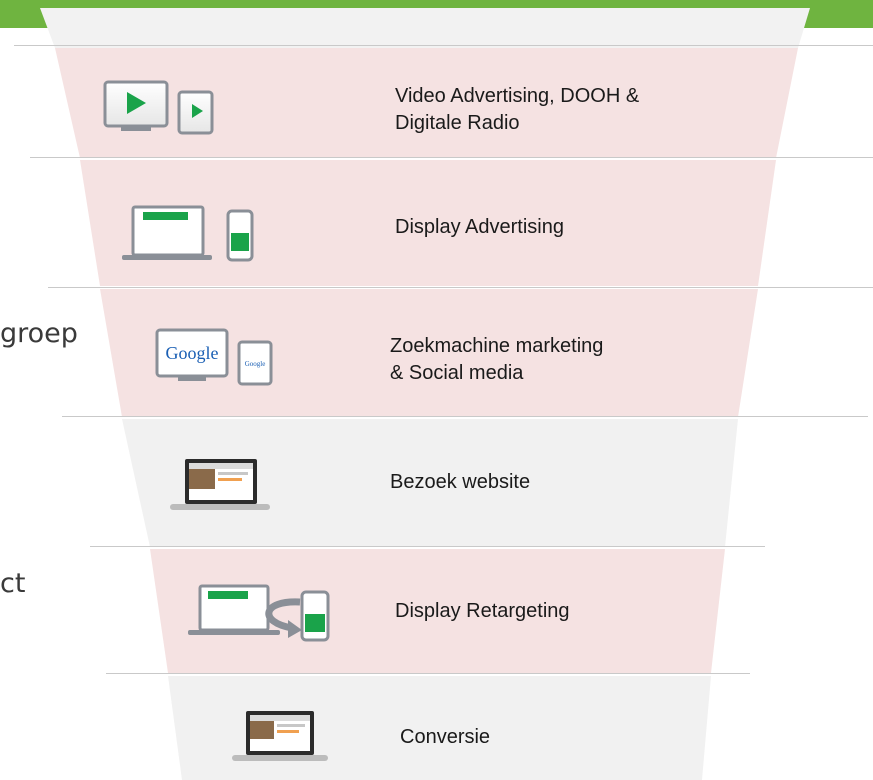 The width and height of the screenshot is (873, 780). I want to click on retargeting-devices-icon, so click(259, 613).